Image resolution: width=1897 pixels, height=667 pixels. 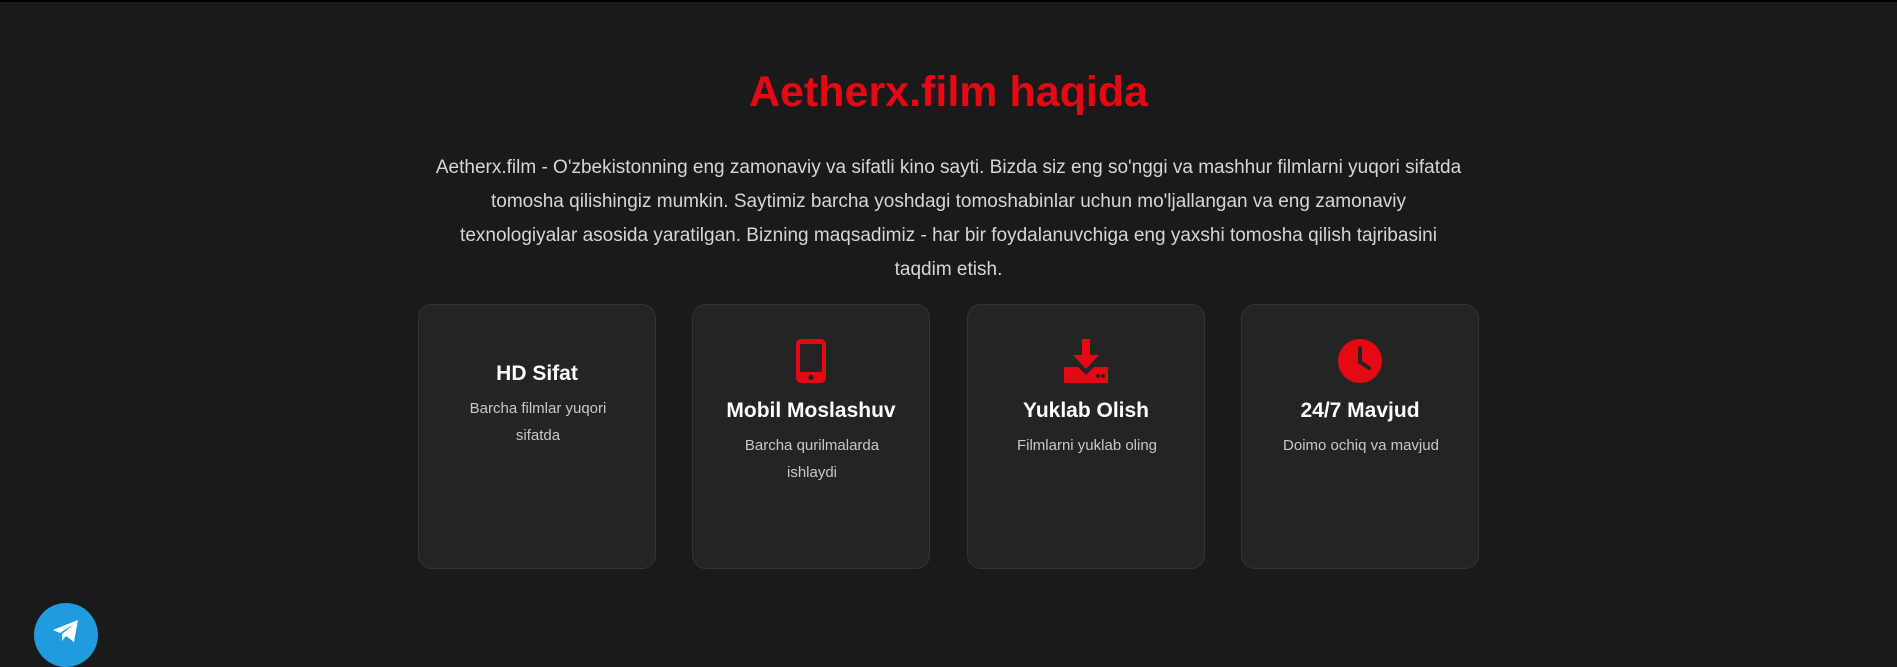 What do you see at coordinates (537, 373) in the screenshot?
I see `feature-title: HD Sifat` at bounding box center [537, 373].